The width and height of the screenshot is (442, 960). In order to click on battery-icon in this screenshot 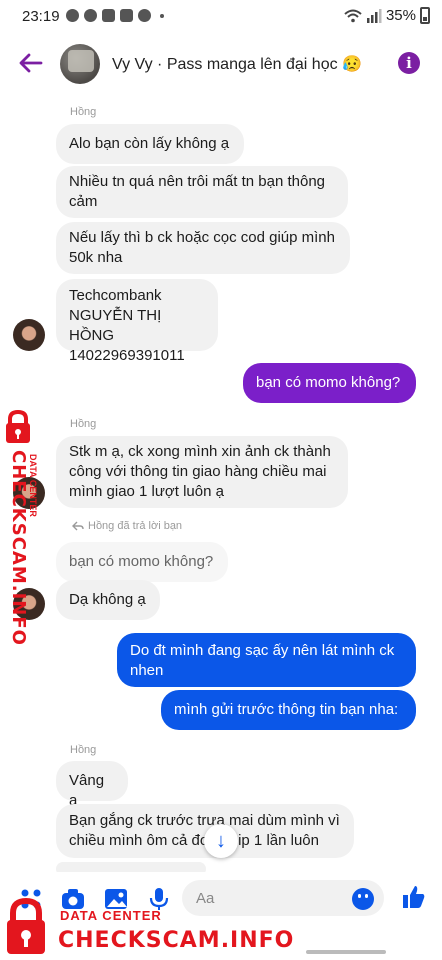, I will do `click(425, 15)`.